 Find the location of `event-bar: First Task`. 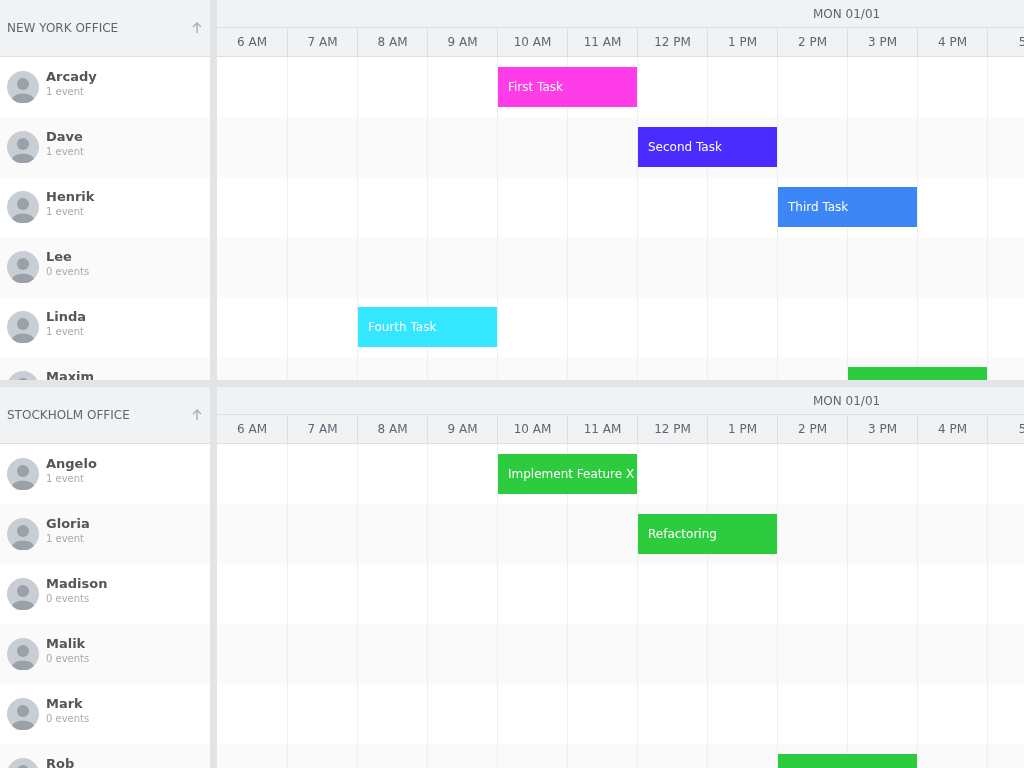

event-bar: First Task is located at coordinates (567, 87).